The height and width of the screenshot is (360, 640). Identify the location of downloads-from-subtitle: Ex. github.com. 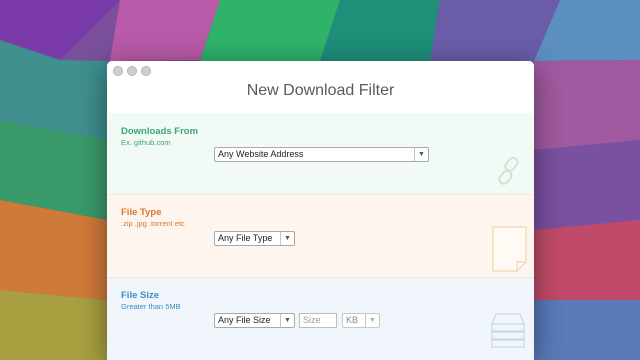
(146, 142).